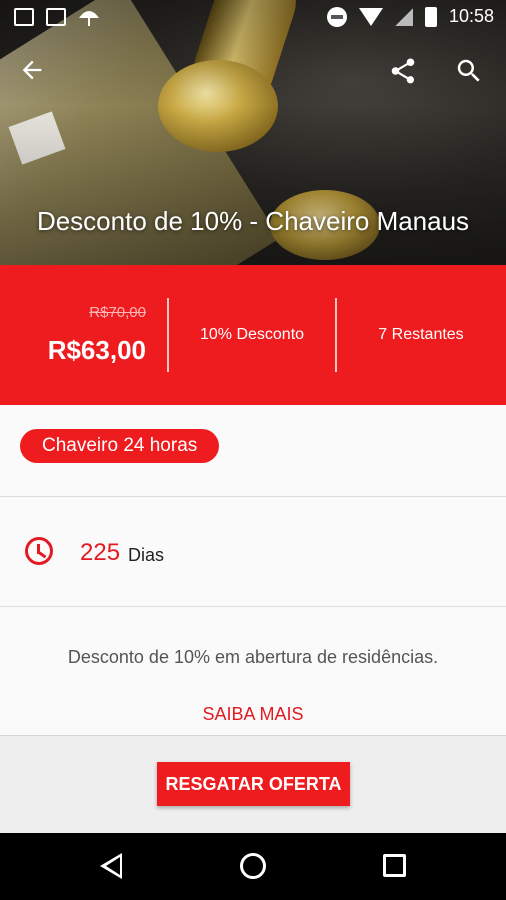 The width and height of the screenshot is (506, 900). Describe the element at coordinates (89, 18) in the screenshot. I see `umbrella-icon` at that location.